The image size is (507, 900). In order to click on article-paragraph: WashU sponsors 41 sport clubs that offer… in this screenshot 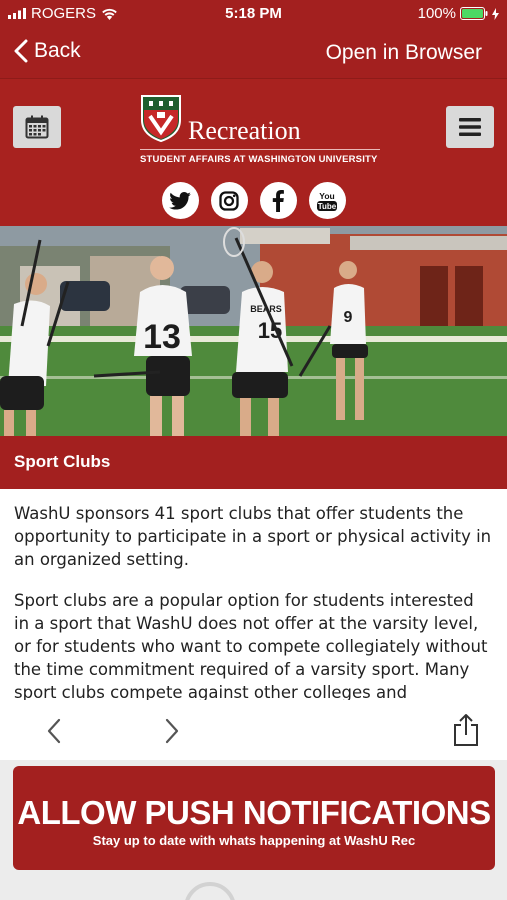, I will do `click(253, 536)`.